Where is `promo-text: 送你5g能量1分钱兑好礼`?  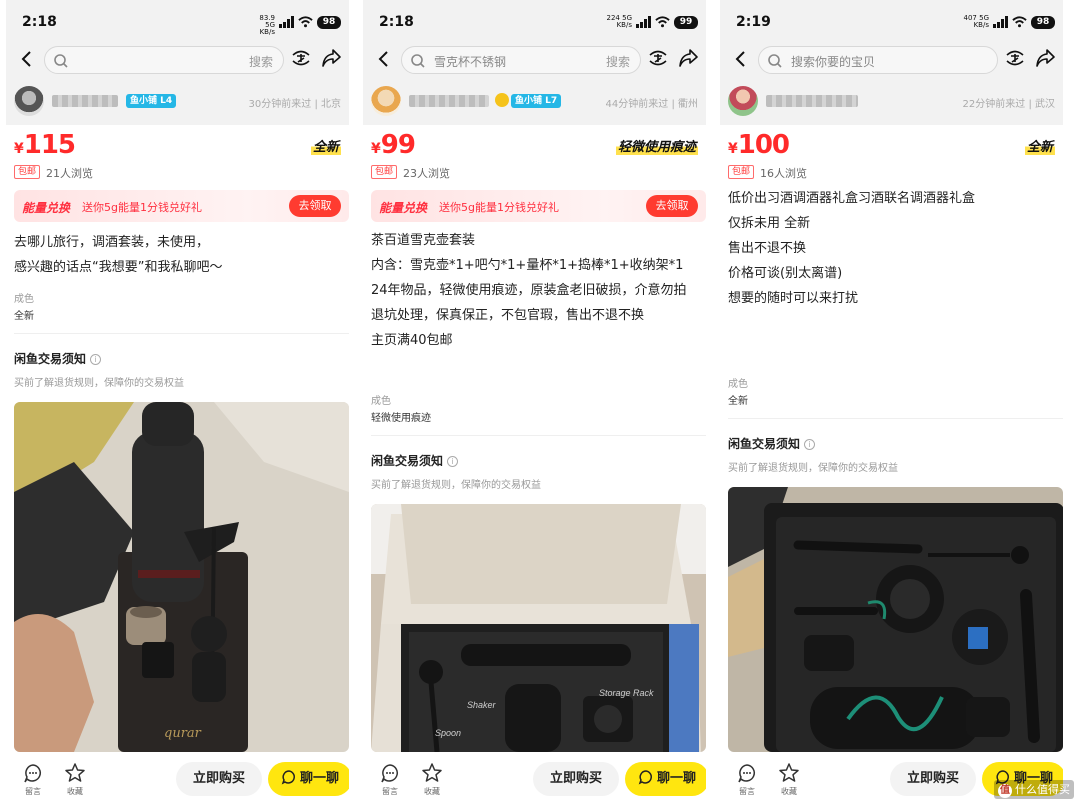
promo-text: 送你5g能量1分钱兑好礼 is located at coordinates (142, 207).